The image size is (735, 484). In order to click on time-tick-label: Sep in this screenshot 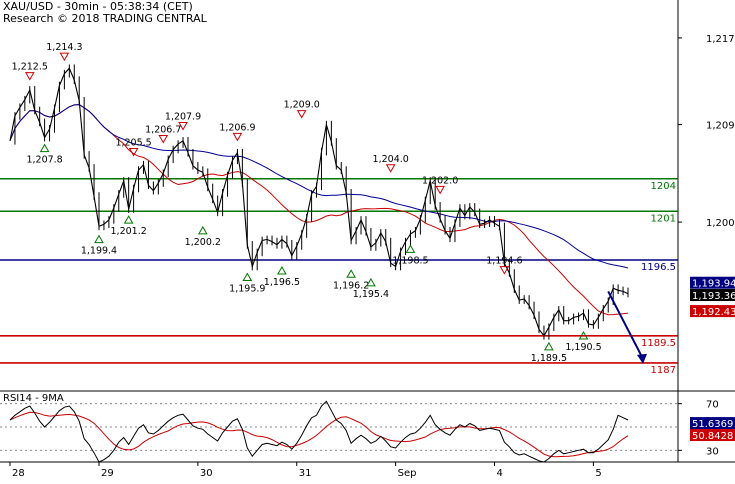, I will do `click(407, 473)`.